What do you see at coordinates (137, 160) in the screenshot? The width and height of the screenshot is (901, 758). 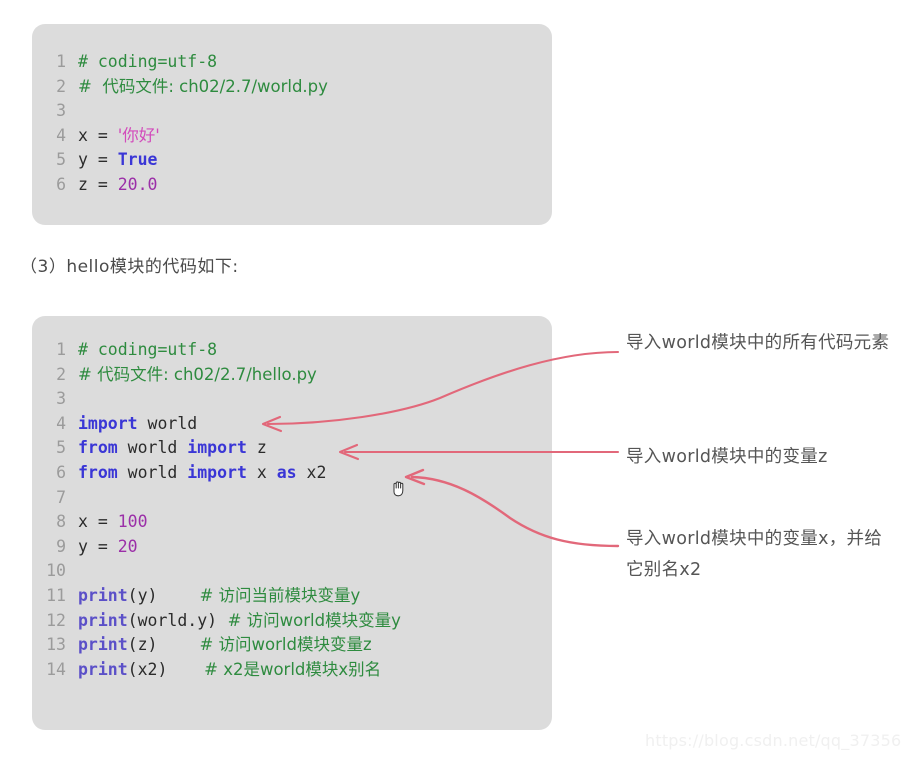 I see `code-token-builtin: True` at bounding box center [137, 160].